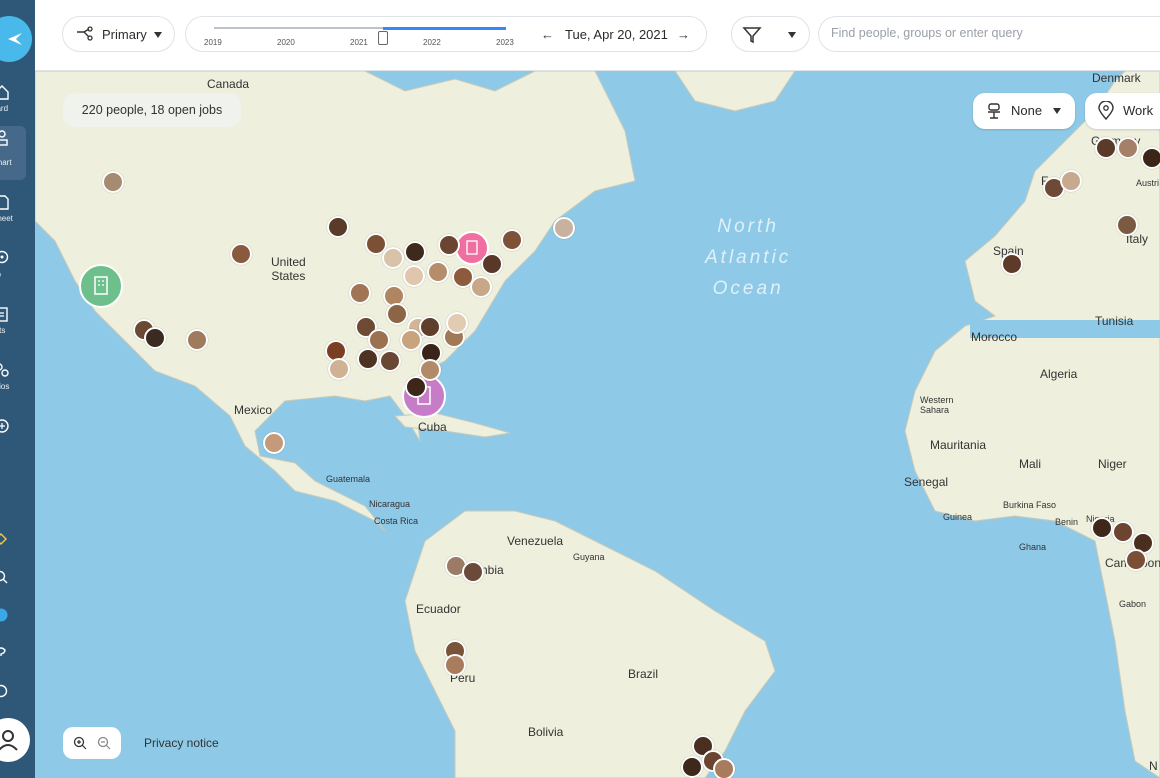  I want to click on zoom-out-icon, so click(104, 743).